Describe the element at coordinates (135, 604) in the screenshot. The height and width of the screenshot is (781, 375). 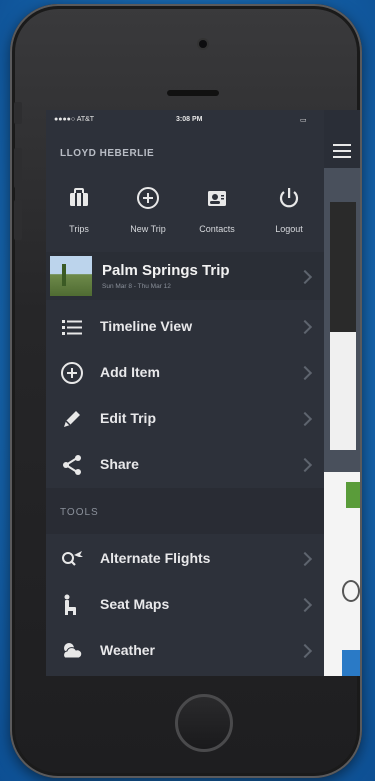
I see `menu-item-label: Seat Maps` at that location.